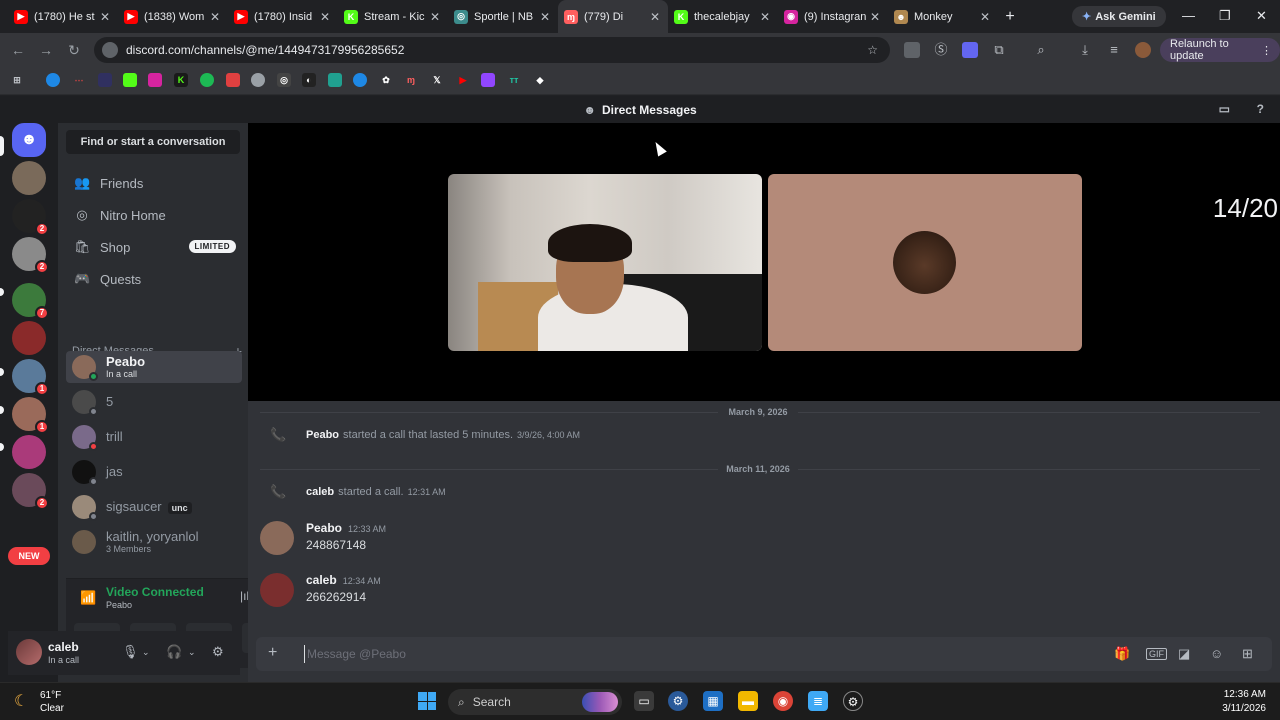 The width and height of the screenshot is (1280, 720). Describe the element at coordinates (272, 653) in the screenshot. I see `attach-plus-icon: +` at that location.